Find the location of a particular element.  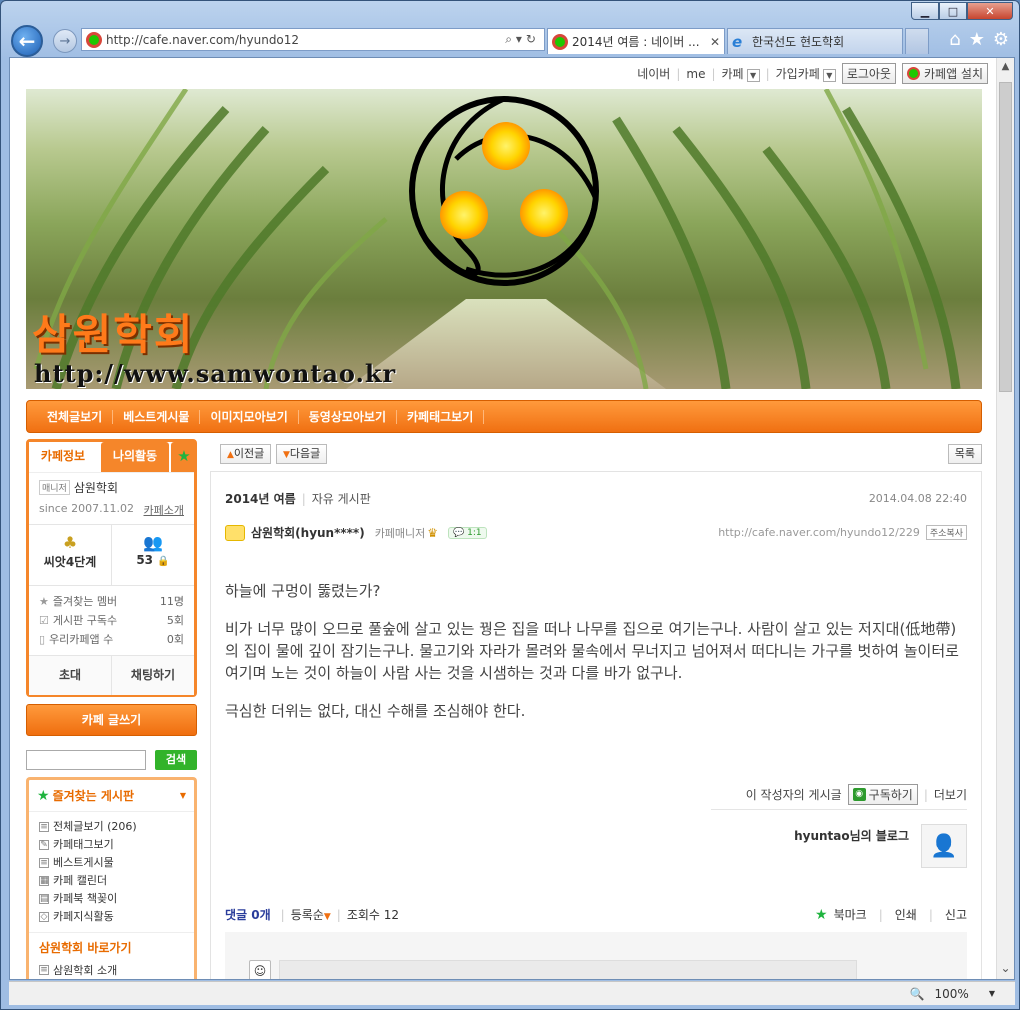

toolbar-icons: ⌂ ★ ⚙ is located at coordinates (979, 39).